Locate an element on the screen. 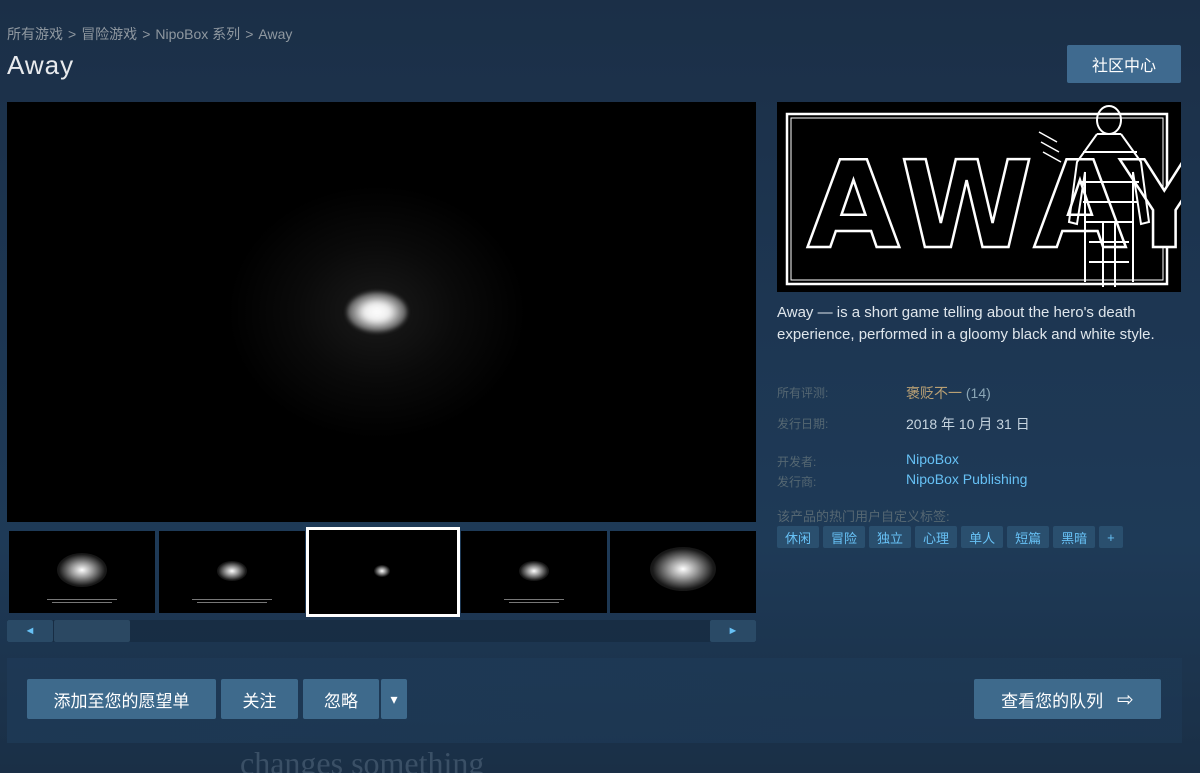 This screenshot has height=773, width=1200. header-capsule-image: AWAY is located at coordinates (979, 197).